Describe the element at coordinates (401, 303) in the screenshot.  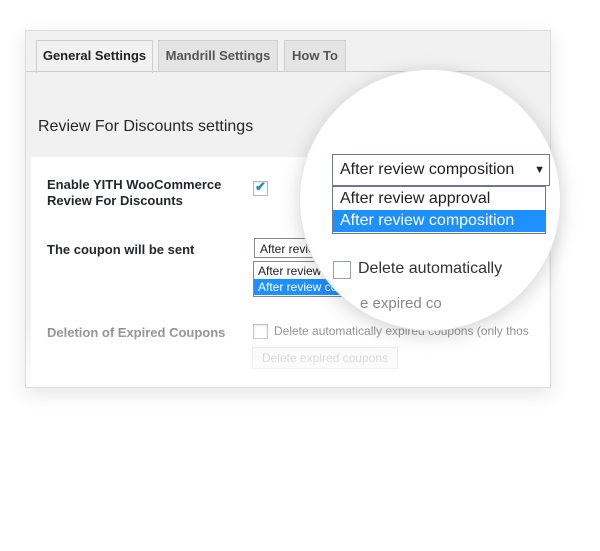
I see `magnified-partial-text: e expired co` at that location.